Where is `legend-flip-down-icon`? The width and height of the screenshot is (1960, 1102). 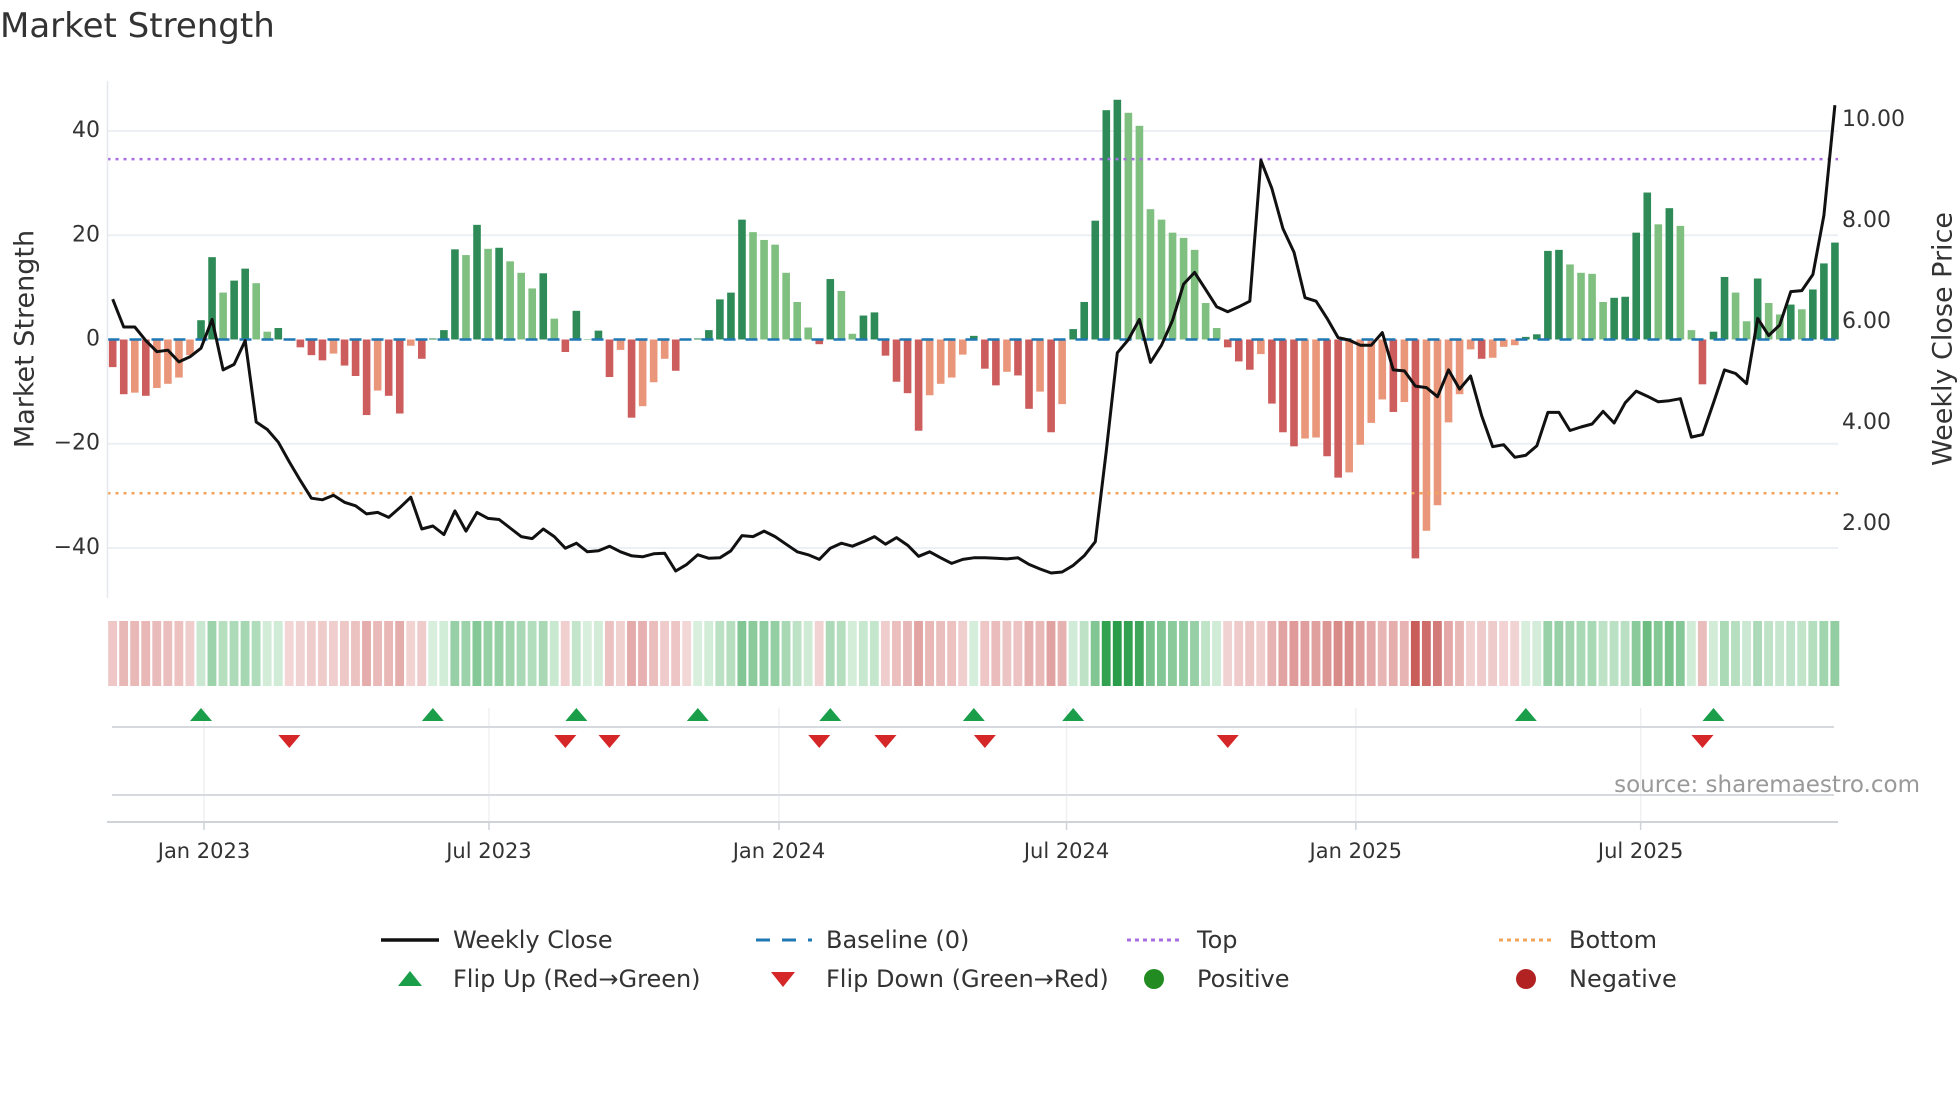 legend-flip-down-icon is located at coordinates (783, 979).